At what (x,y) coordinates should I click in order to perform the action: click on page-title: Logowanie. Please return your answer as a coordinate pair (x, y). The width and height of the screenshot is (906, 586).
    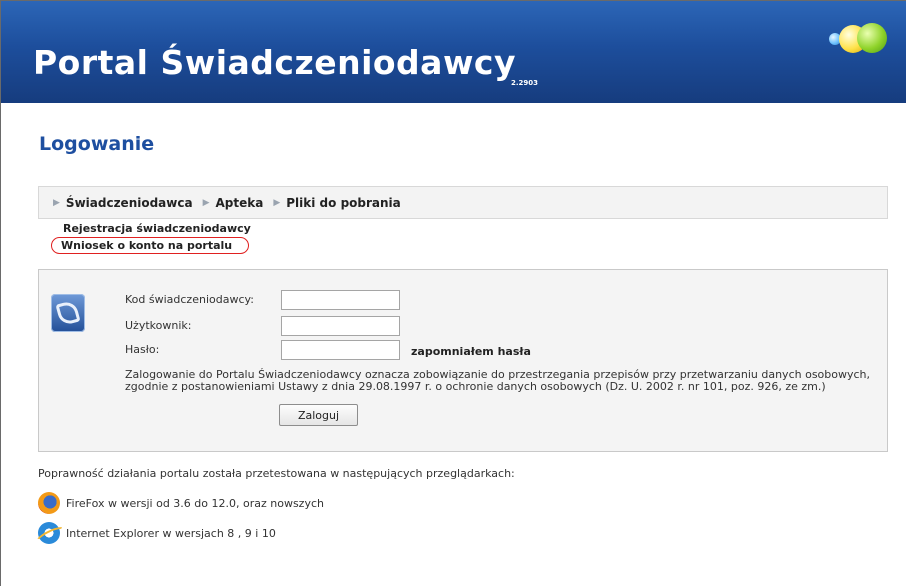
    Looking at the image, I should click on (97, 144).